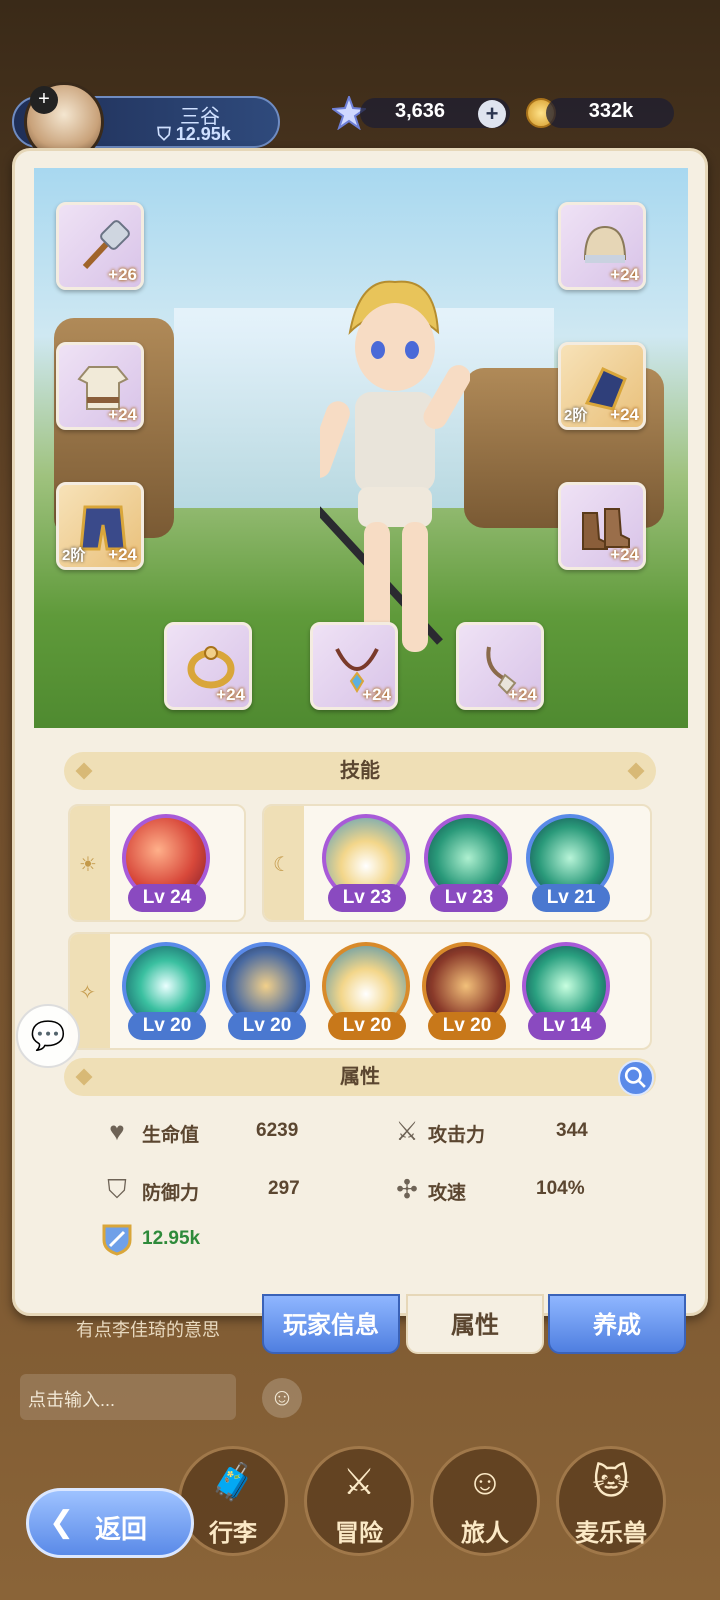 Image resolution: width=720 pixels, height=1600 pixels. What do you see at coordinates (366, 863) in the screenshot?
I see `skill-shield-burst: Lv 23` at bounding box center [366, 863].